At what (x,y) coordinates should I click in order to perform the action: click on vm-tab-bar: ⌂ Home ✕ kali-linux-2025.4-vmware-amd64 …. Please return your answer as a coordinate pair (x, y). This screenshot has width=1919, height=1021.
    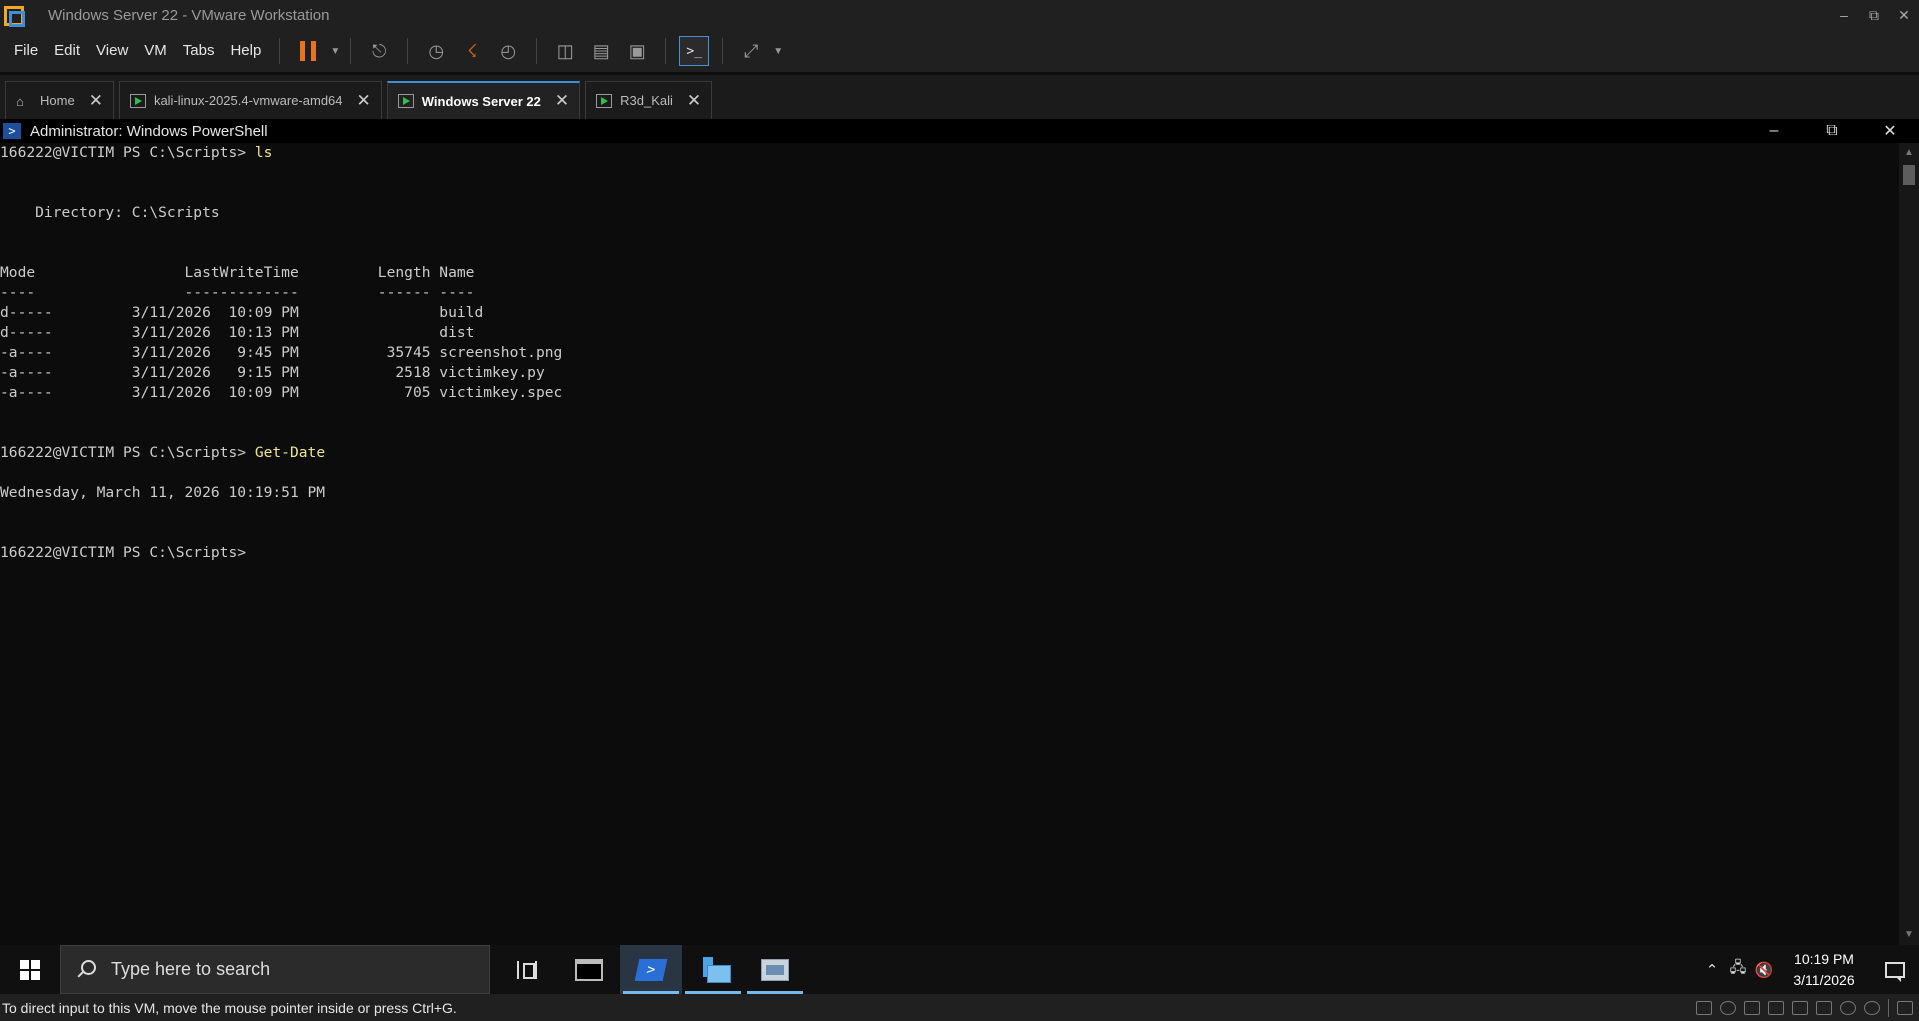
    Looking at the image, I should click on (959, 97).